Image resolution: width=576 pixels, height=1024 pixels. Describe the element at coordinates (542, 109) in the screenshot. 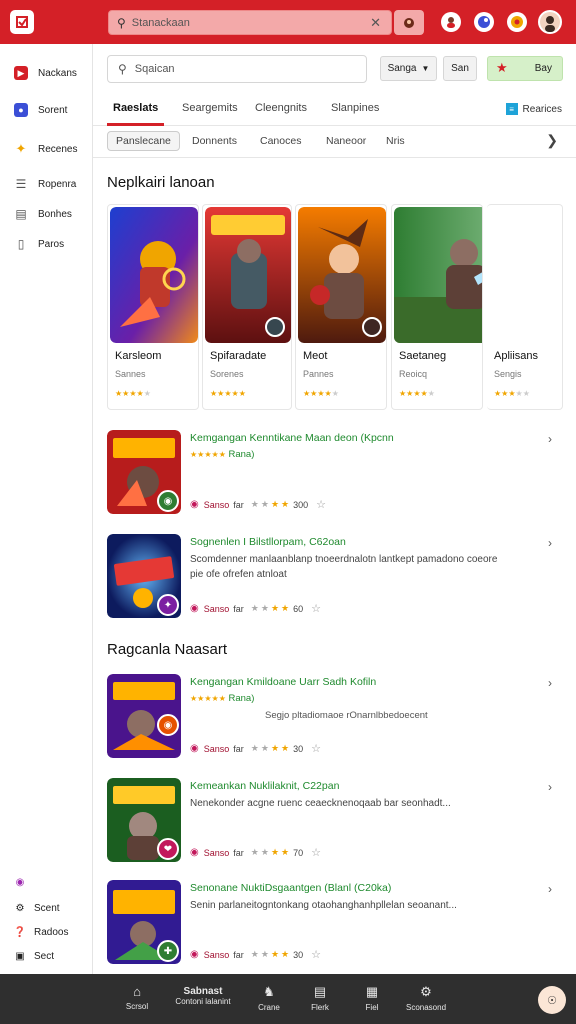

I see `tab-right-label: Rearices` at that location.